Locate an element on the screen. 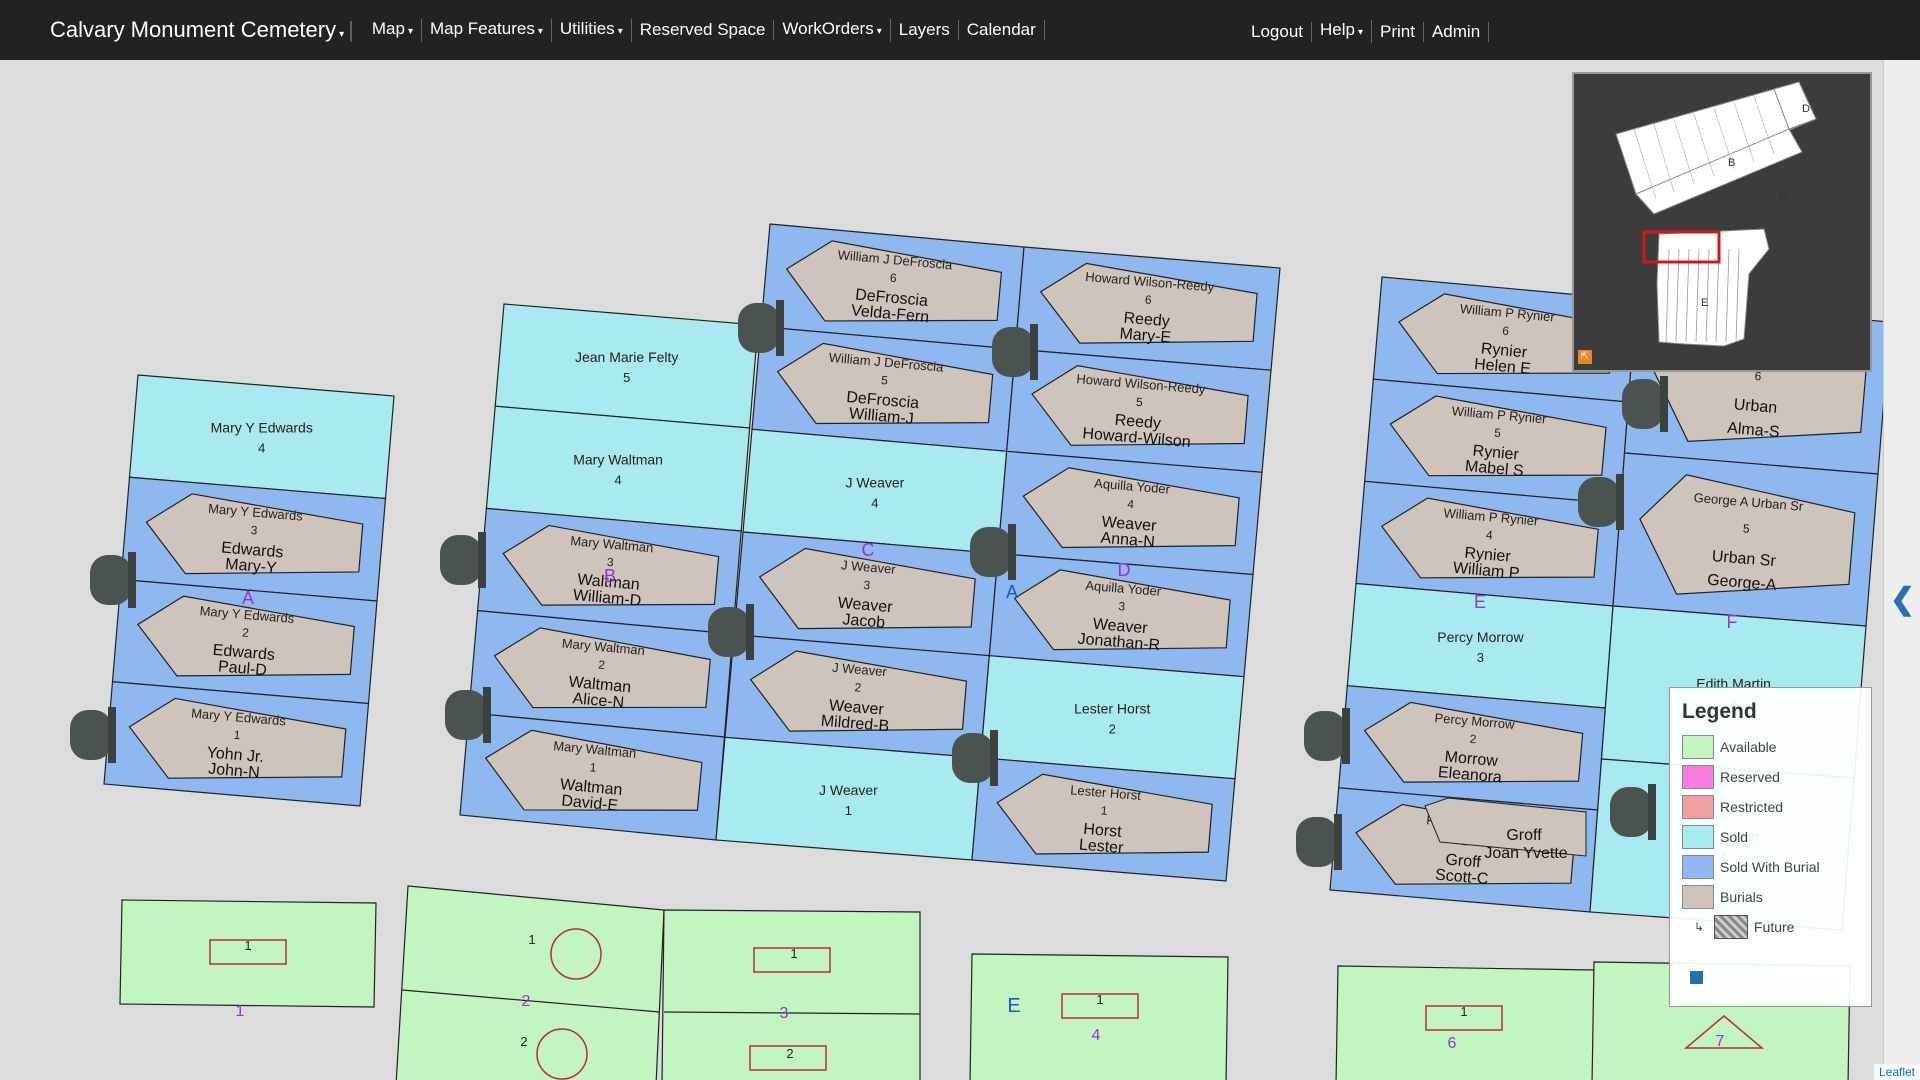 The image size is (1920, 1080). plot-number: 3 is located at coordinates (1480, 657).